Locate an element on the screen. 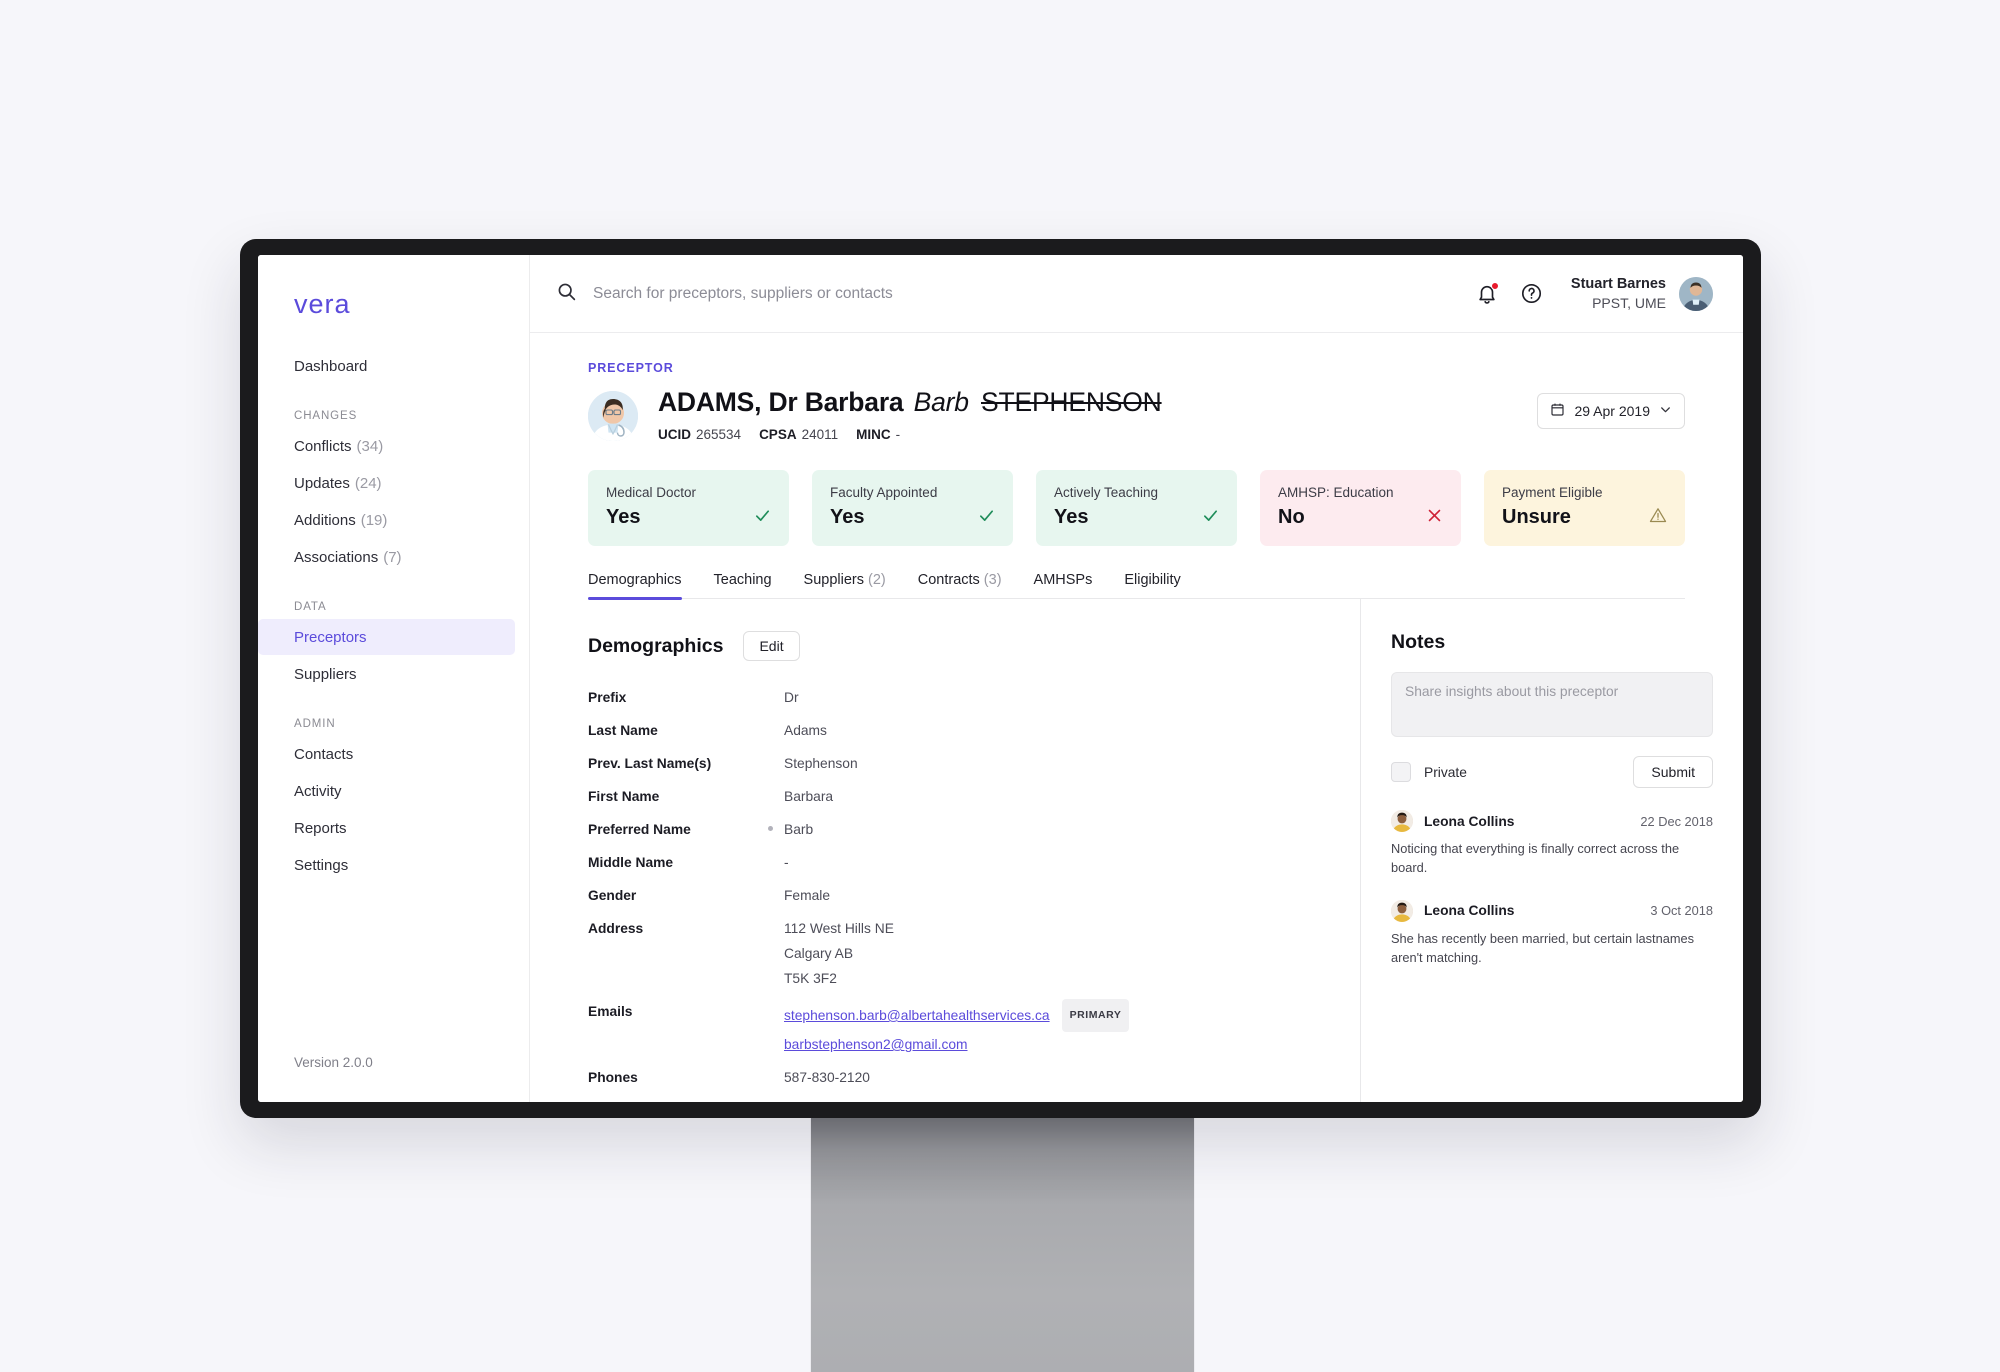  sidebar-item-reports: Reports is located at coordinates (386, 828).